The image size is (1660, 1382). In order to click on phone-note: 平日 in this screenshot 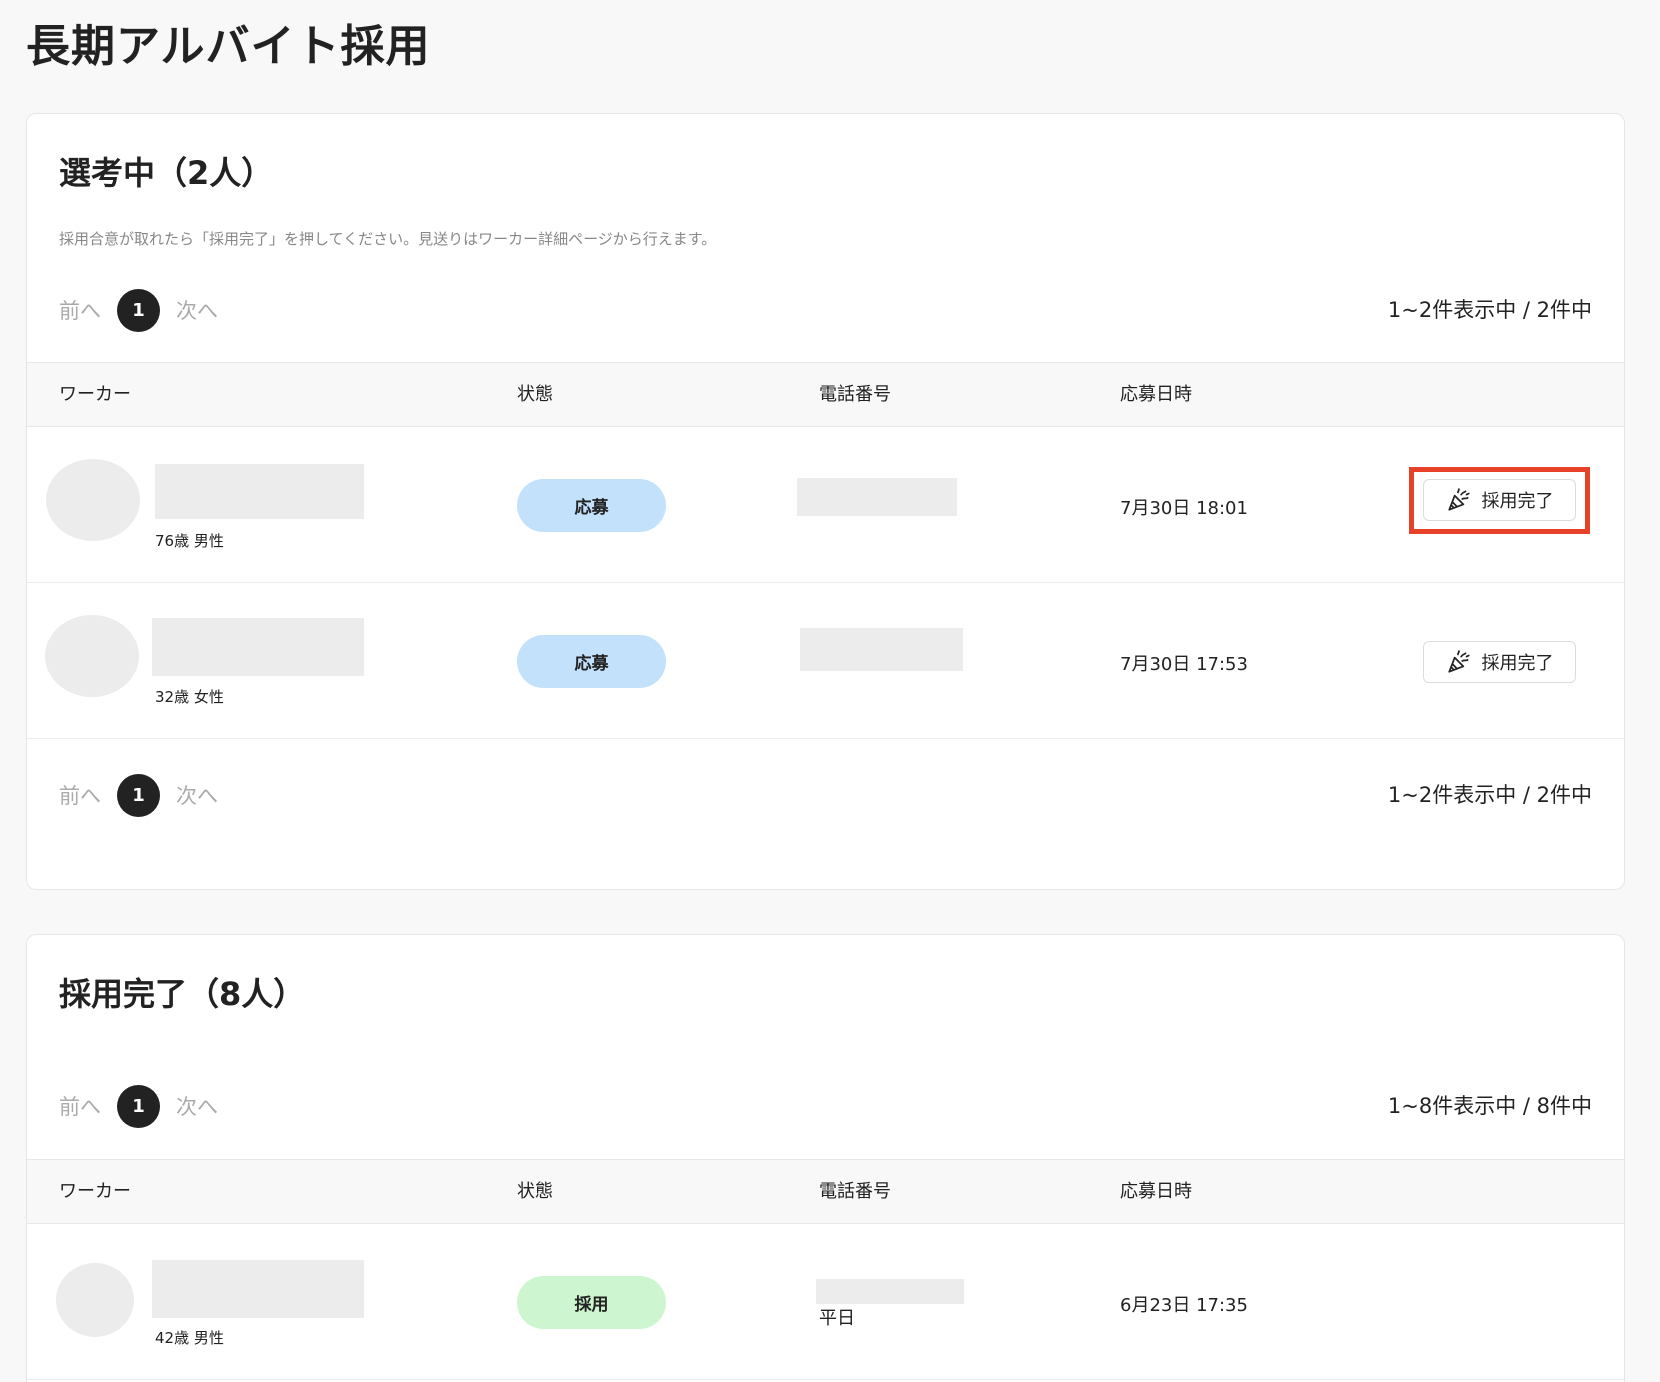, I will do `click(837, 1318)`.